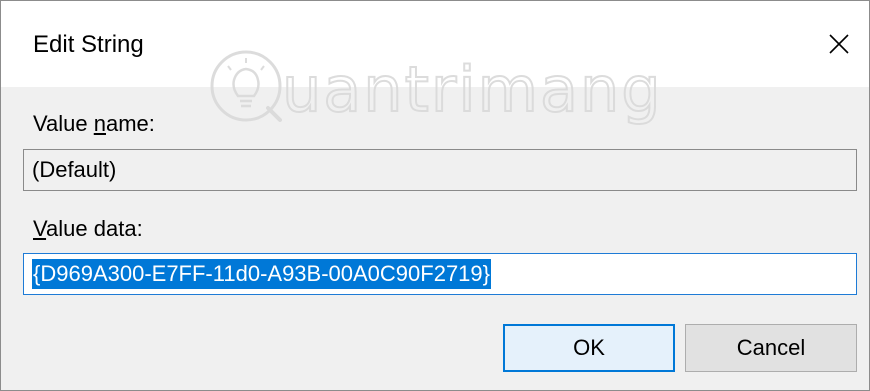 The height and width of the screenshot is (391, 870). I want to click on value-name-field: (Default), so click(440, 170).